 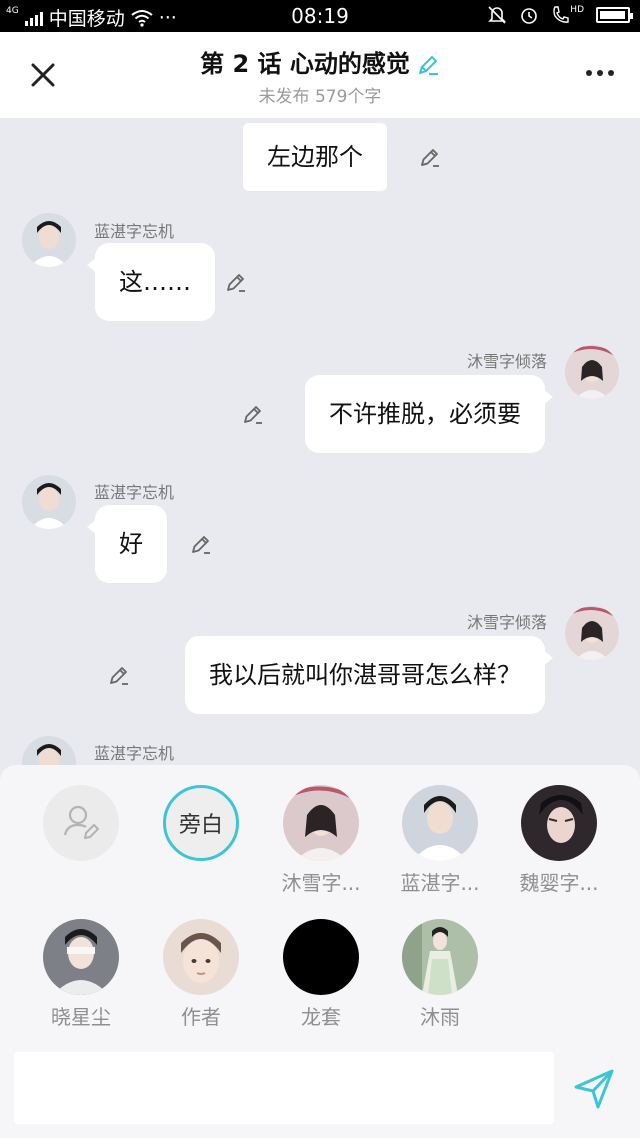 I want to click on battery-level, so click(x=612, y=15).